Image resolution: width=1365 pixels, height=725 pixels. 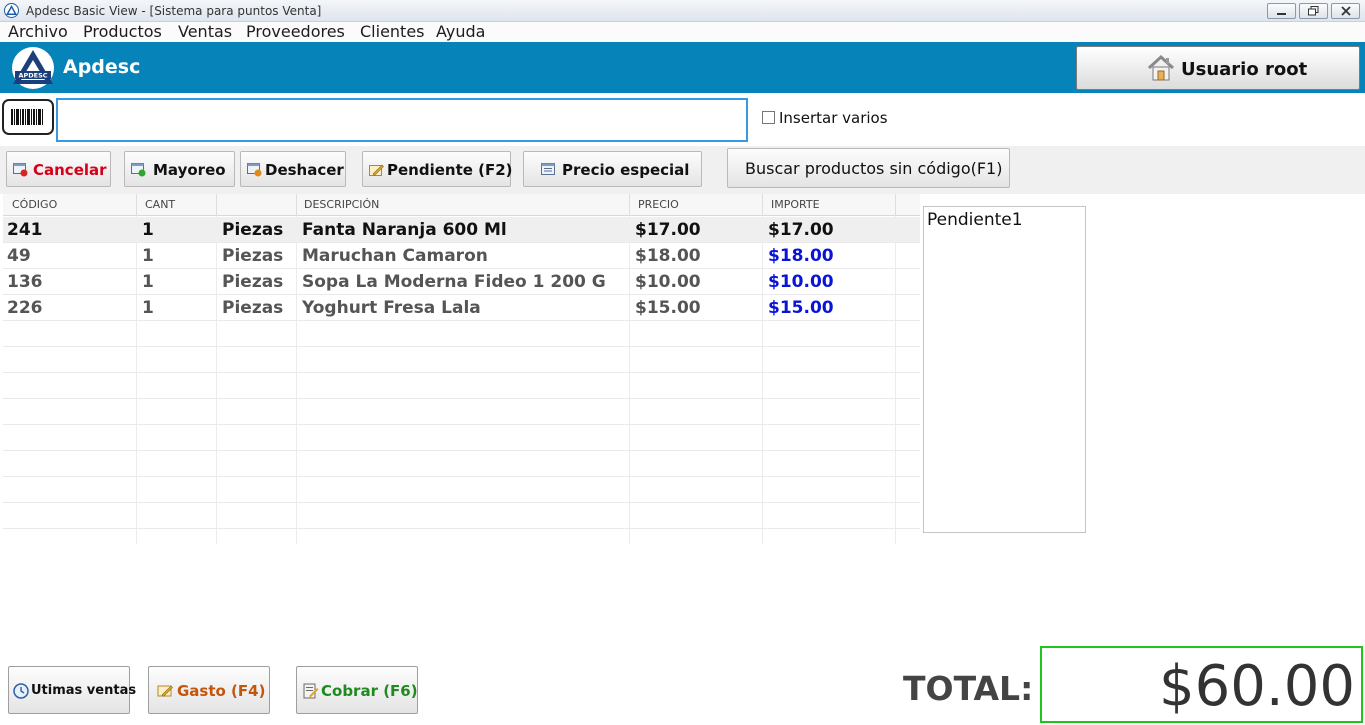 I want to click on minimize-button, so click(x=1281, y=11).